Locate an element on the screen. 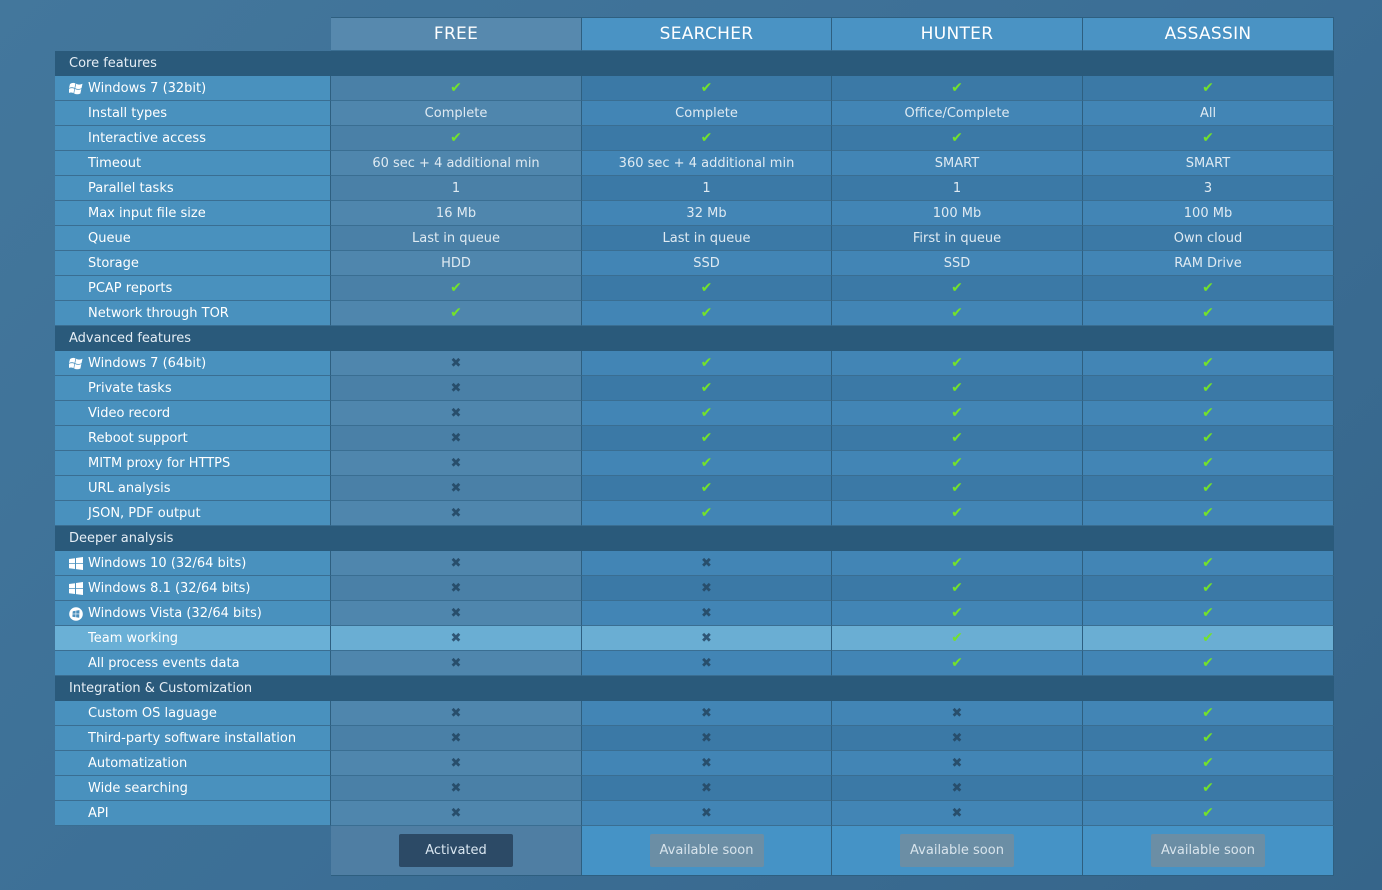  available-soon-button-searcher: Available soon is located at coordinates (706, 850).